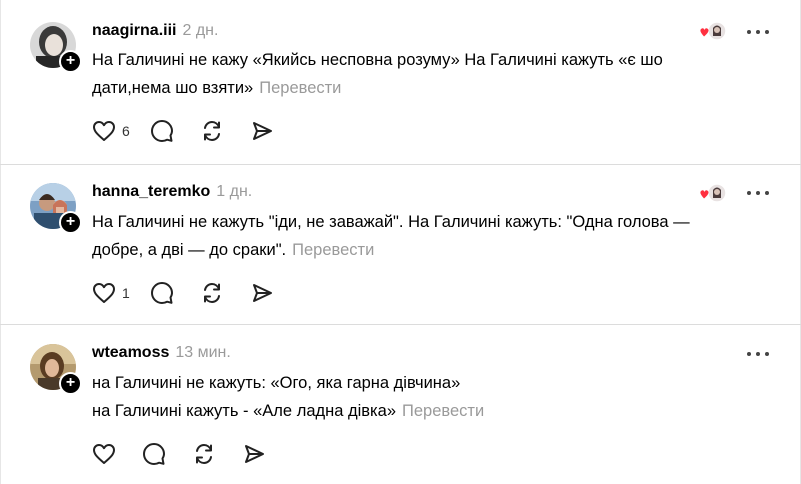  I want to click on post-header: naagirna.iii 2 дн., so click(155, 31).